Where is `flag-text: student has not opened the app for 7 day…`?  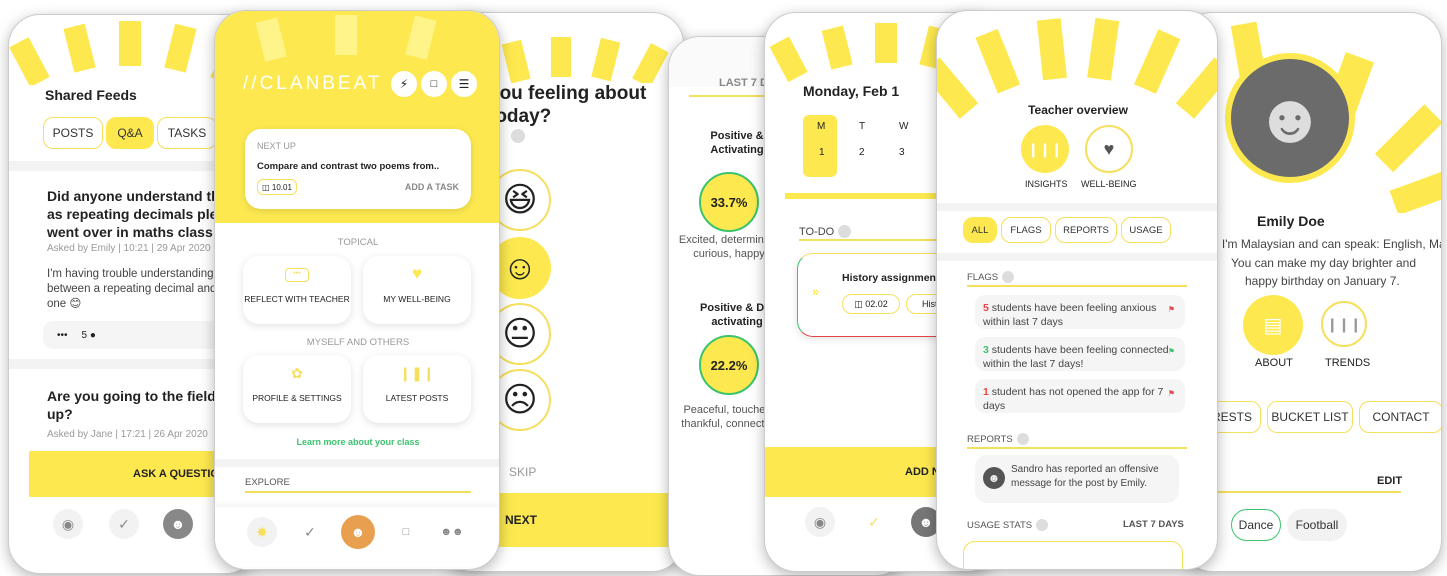 flag-text: student has not opened the app for 7 day… is located at coordinates (1073, 399).